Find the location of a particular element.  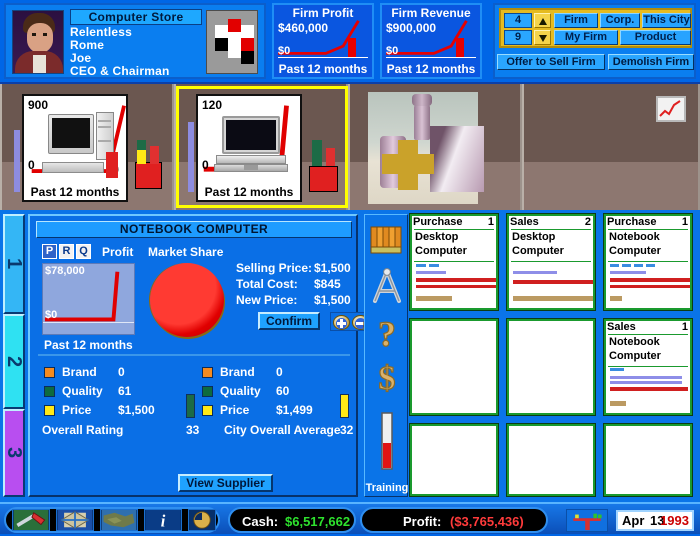

my-product-attributes: Brand 0 Quality 61 Price $1,500 is located at coordinates (119, 392).